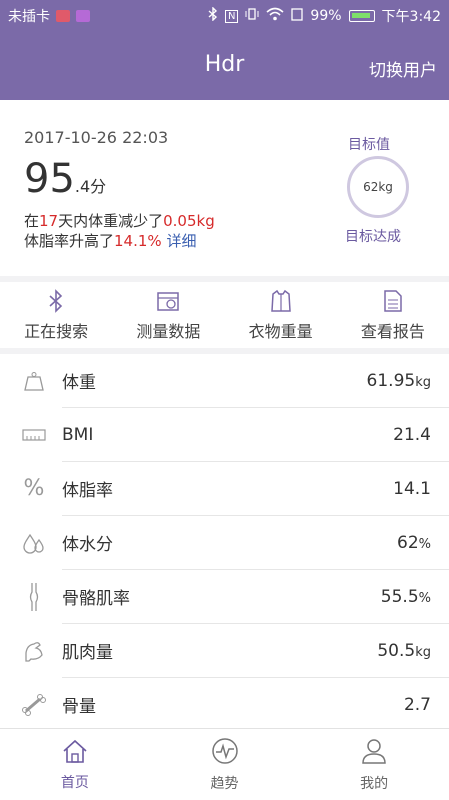 The image size is (449, 800). What do you see at coordinates (281, 301) in the screenshot?
I see `clothes-icon` at bounding box center [281, 301].